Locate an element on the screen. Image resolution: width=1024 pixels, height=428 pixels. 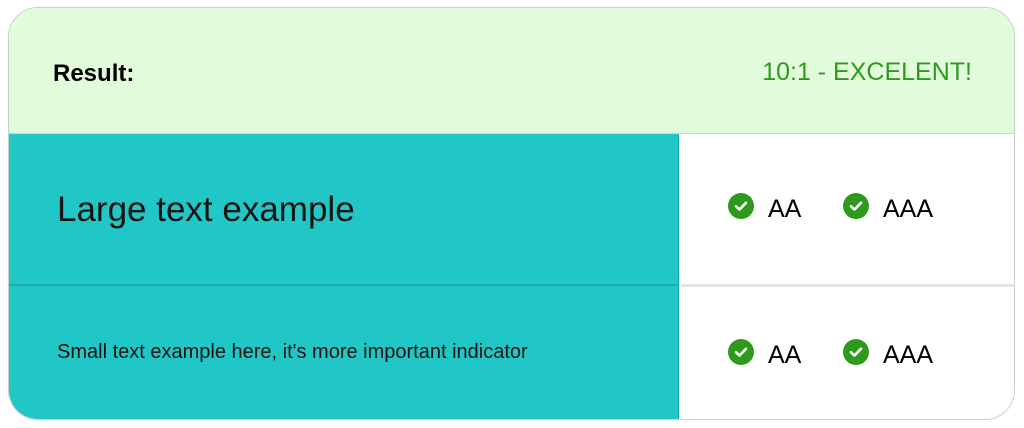
large-text-ratings: AA AAA is located at coordinates (847, 209).